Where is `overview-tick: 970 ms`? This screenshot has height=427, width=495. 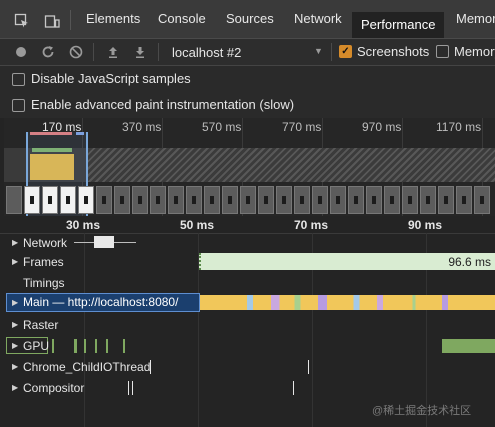 overview-tick: 970 ms is located at coordinates (382, 127).